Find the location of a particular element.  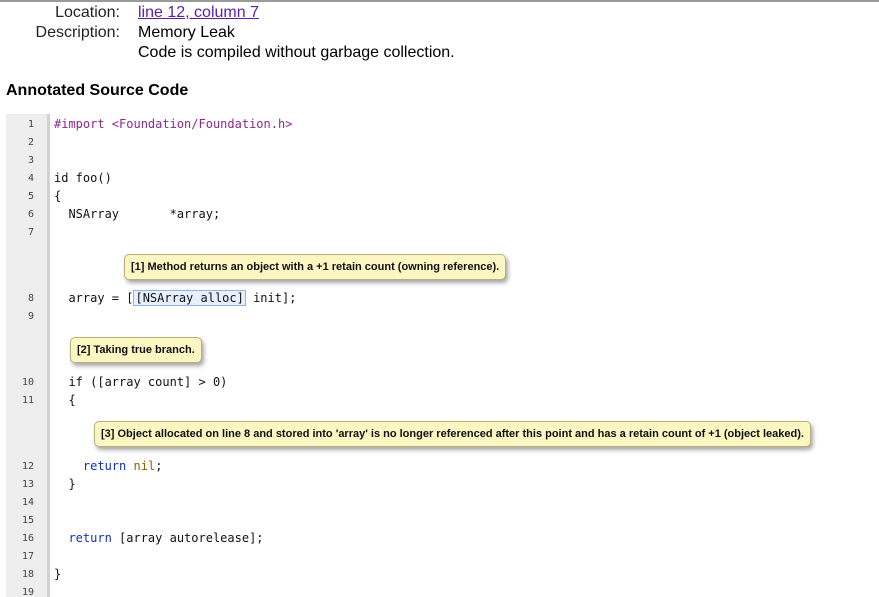

line-number: 14 is located at coordinates (27, 502).